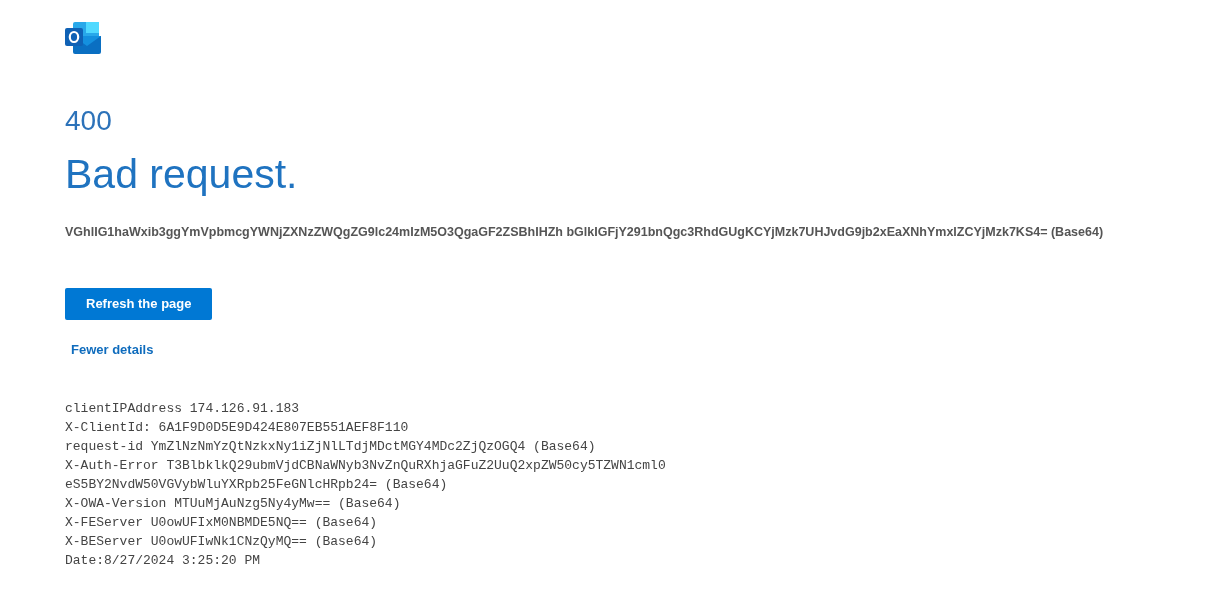 This screenshot has width=1220, height=600. Describe the element at coordinates (237, 427) in the screenshot. I see `detail-line: X-ClientId: 6A1F9D0D5E9D424E807EB551AEF8F110` at that location.